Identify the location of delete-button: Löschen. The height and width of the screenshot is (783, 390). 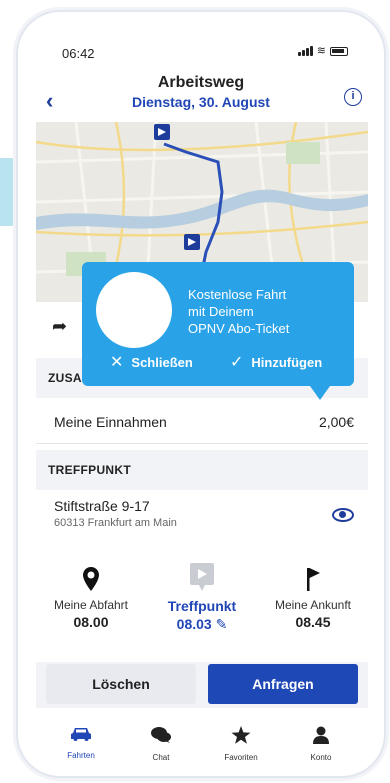
(121, 684).